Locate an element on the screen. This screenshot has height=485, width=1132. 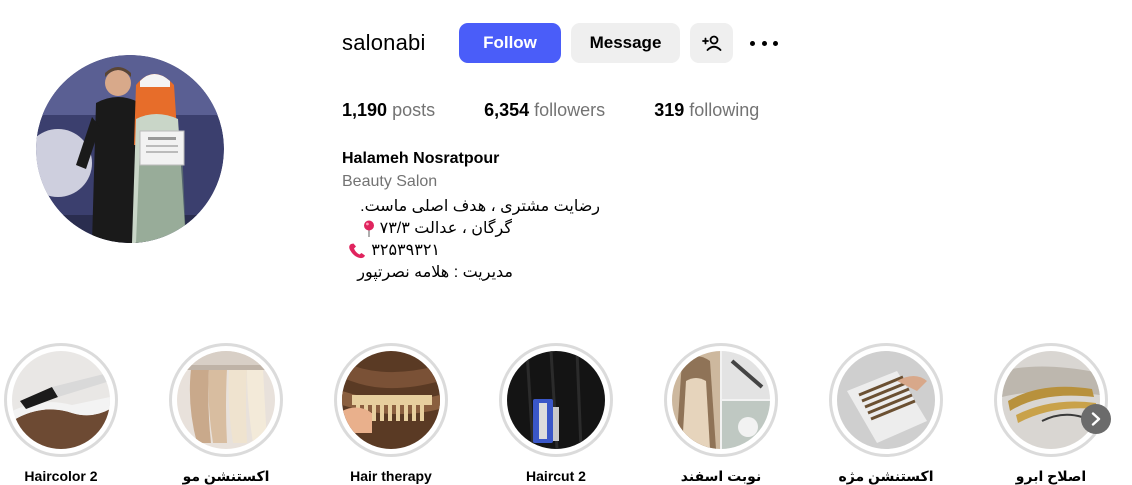
posts-count: 1,190 is located at coordinates (365, 110).